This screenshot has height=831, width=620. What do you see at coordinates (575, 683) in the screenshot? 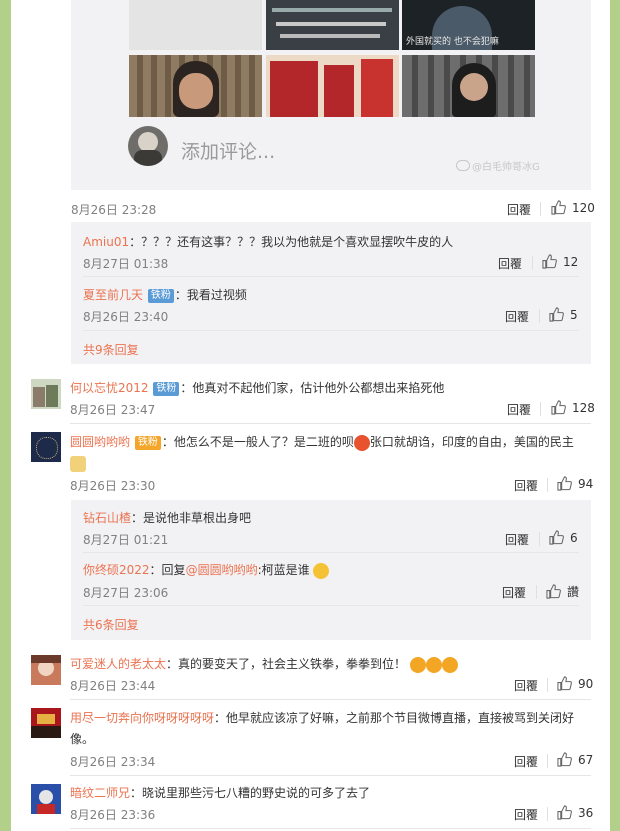
I see `like-button: 90` at bounding box center [575, 683].